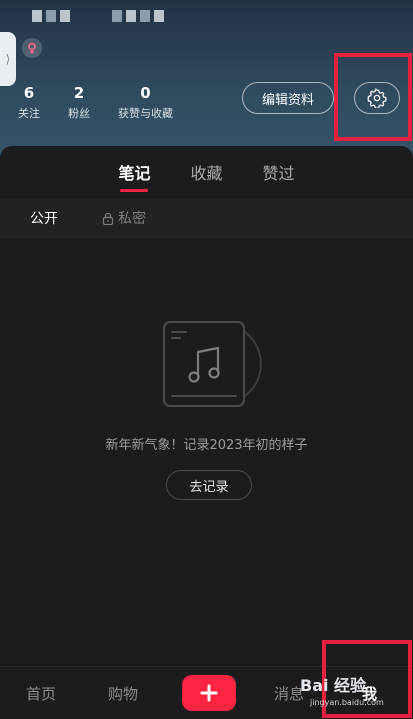 The height and width of the screenshot is (719, 413). I want to click on subtab-private-label: 私密, so click(132, 219).